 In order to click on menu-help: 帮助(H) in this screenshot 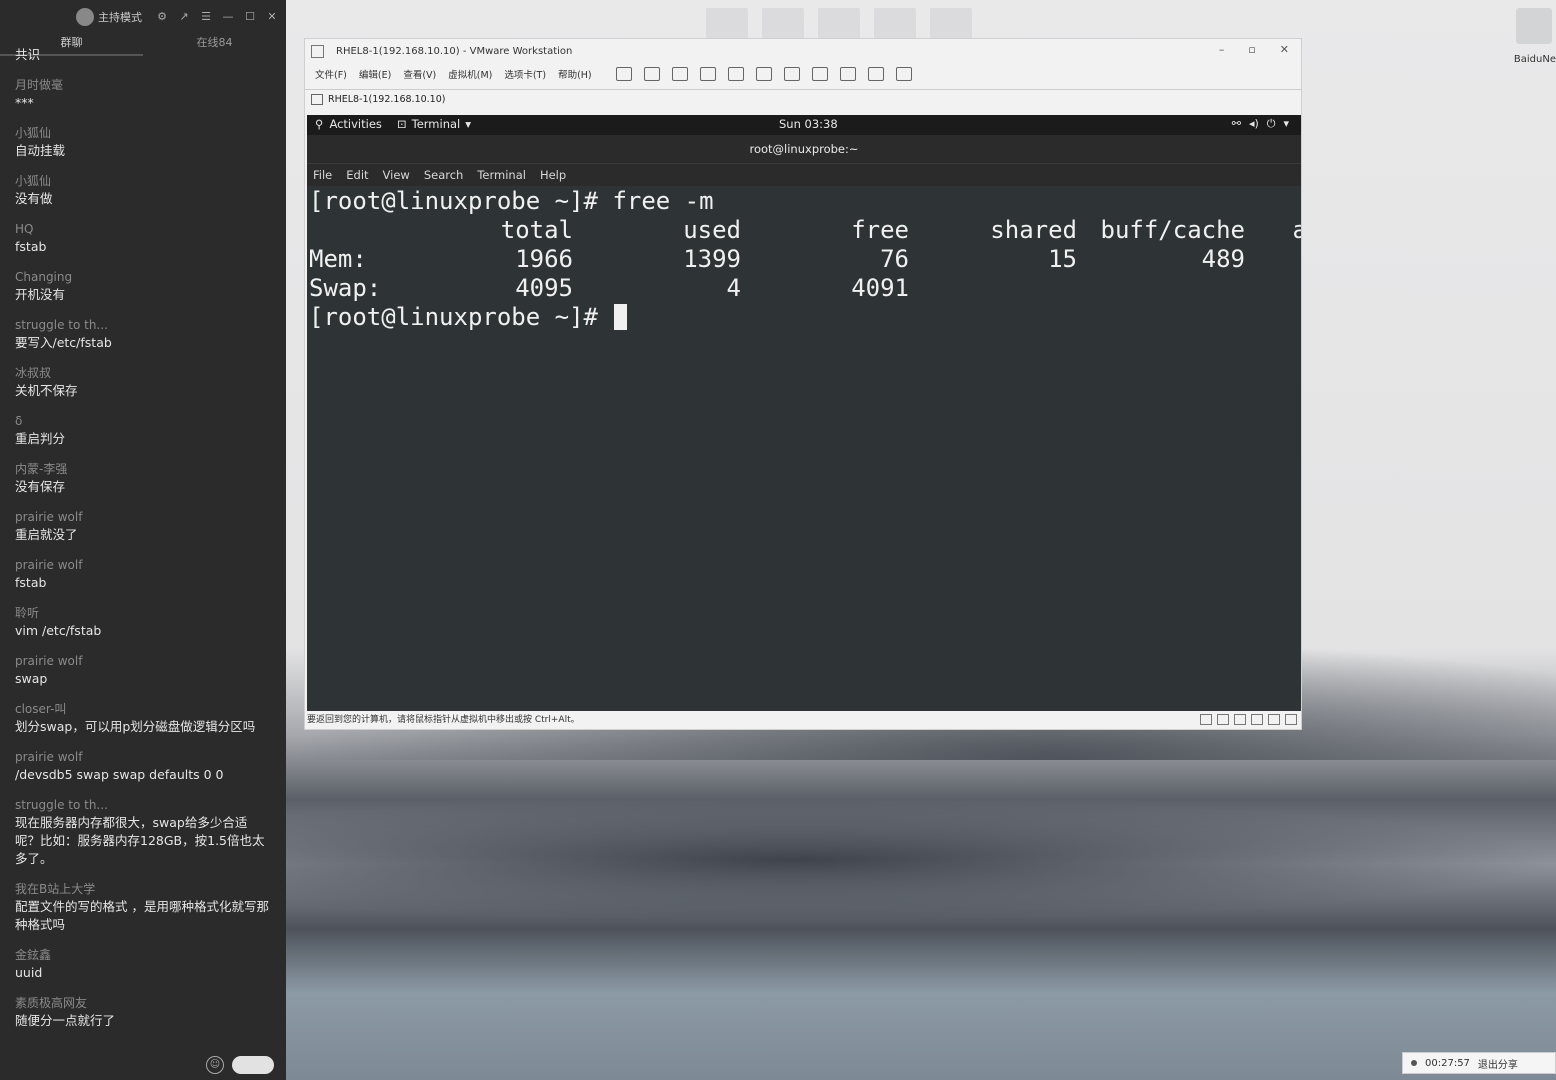, I will do `click(575, 74)`.